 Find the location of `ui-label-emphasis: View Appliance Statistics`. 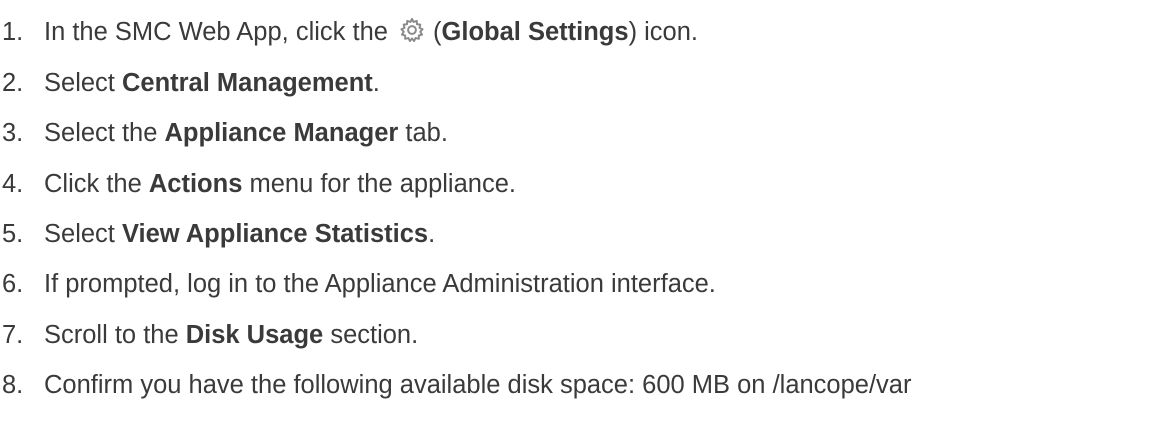

ui-label-emphasis: View Appliance Statistics is located at coordinates (275, 234).